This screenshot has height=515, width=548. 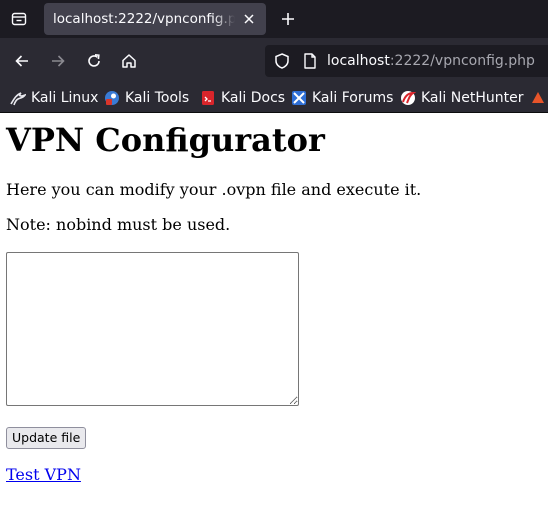 I want to click on tab-list-button, so click(x=19, y=19).